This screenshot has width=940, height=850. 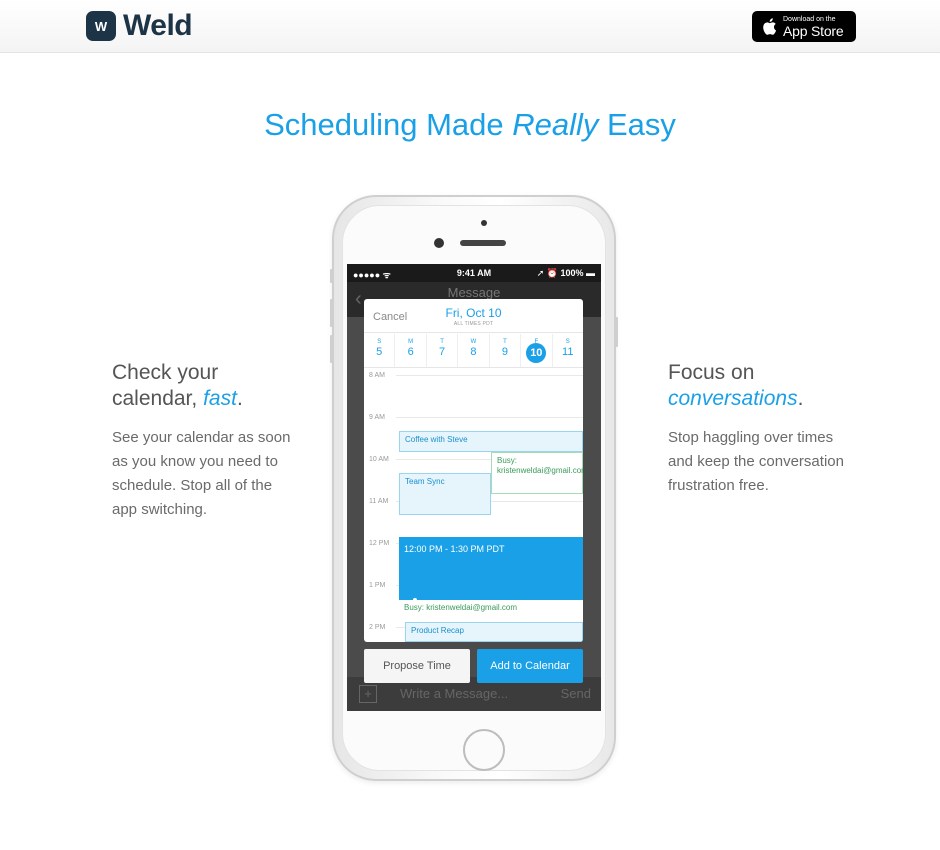 I want to click on calendar-timezone-note: ALL TIMES PDT, so click(x=473, y=324).